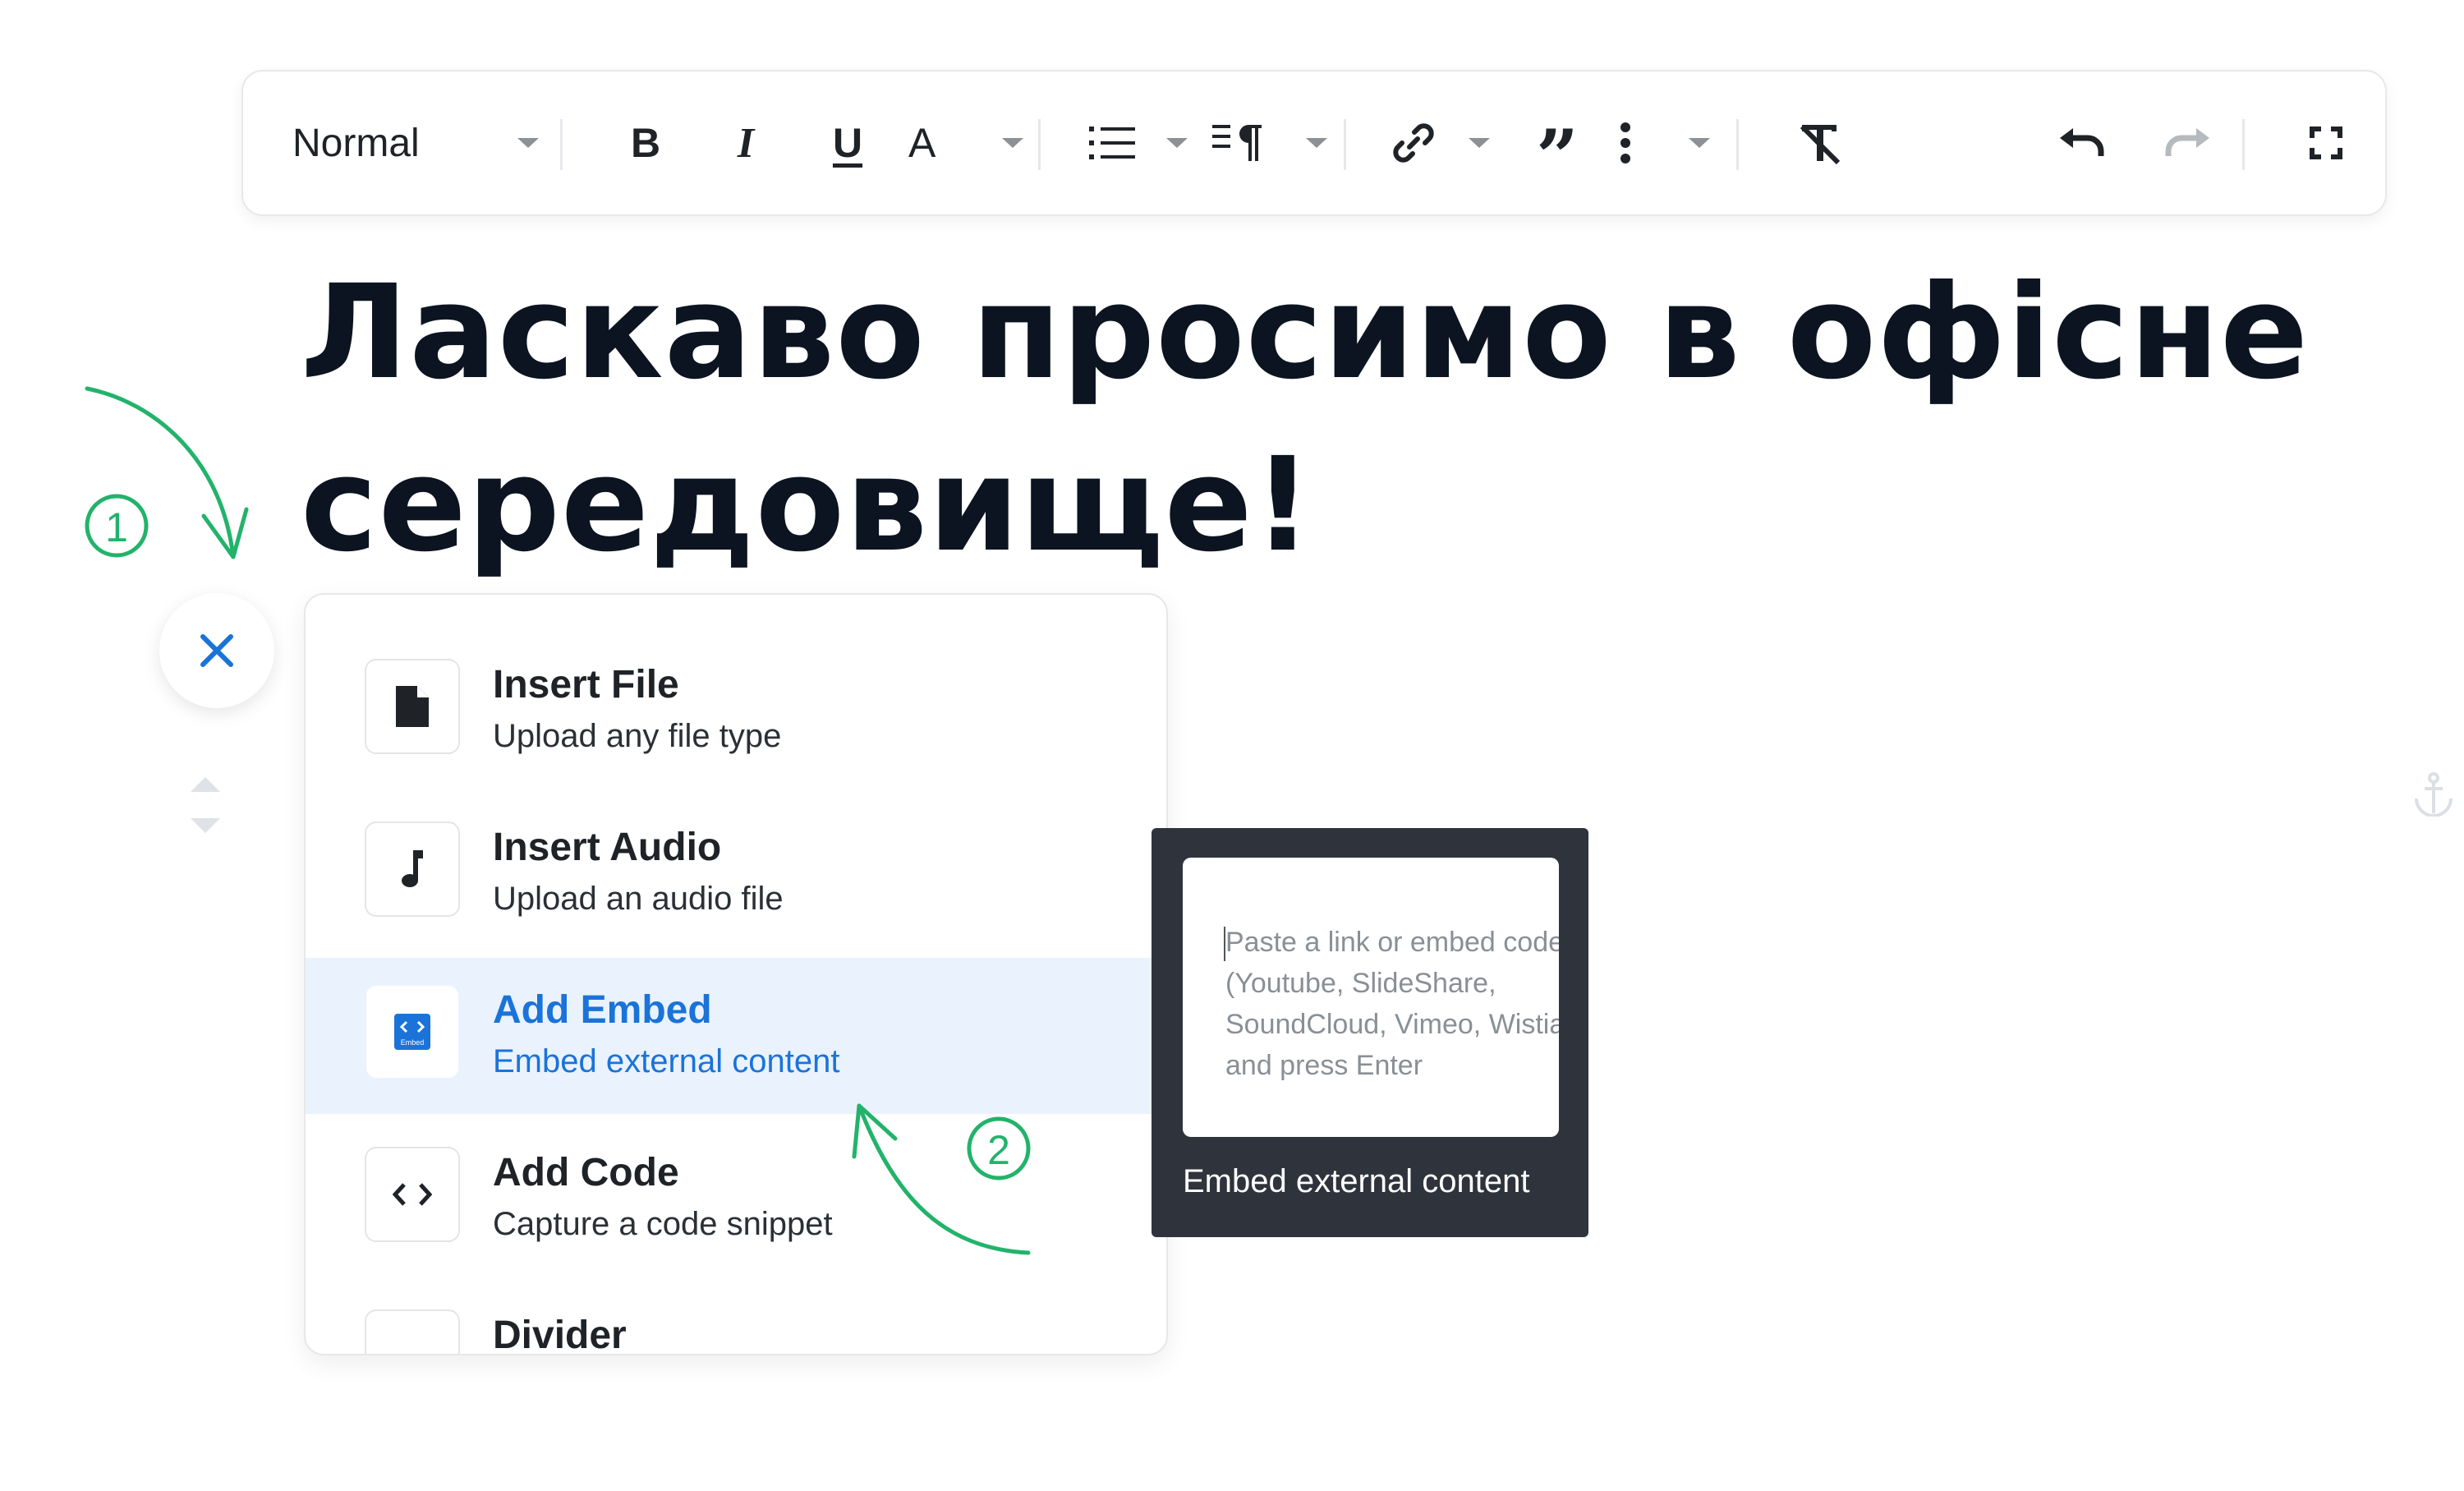 This screenshot has width=2464, height=1491. What do you see at coordinates (116, 527) in the screenshot?
I see `step-1-label: 1` at bounding box center [116, 527].